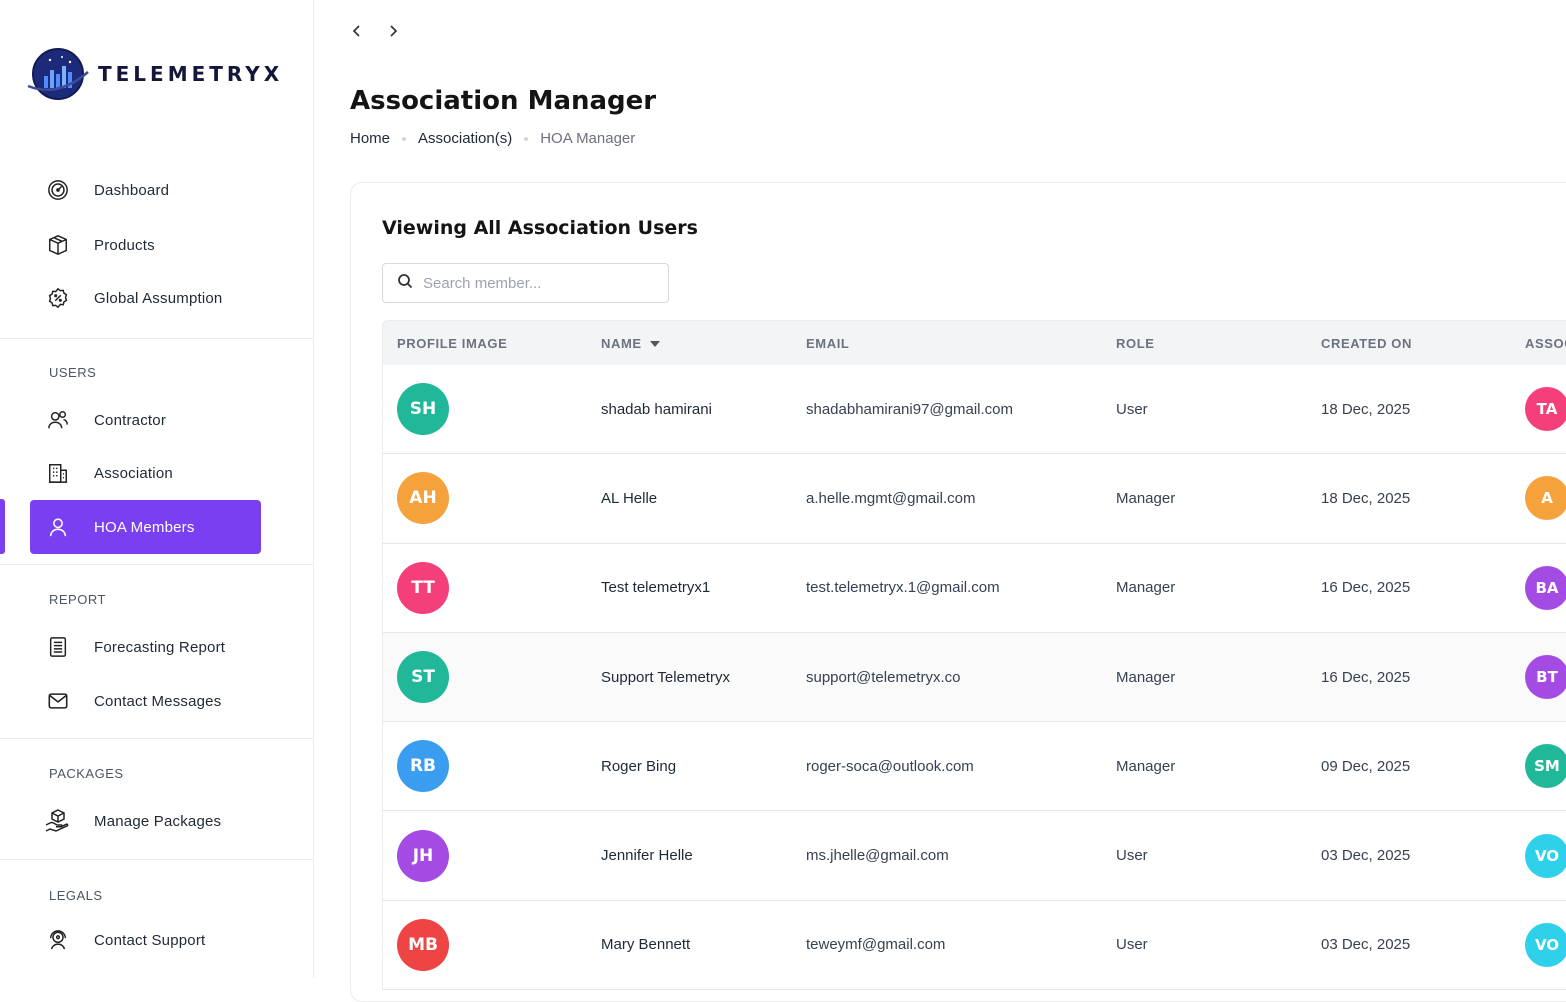 This screenshot has height=1002, width=1566. What do you see at coordinates (130, 420) in the screenshot?
I see `sidebar-item-label: Contractor` at bounding box center [130, 420].